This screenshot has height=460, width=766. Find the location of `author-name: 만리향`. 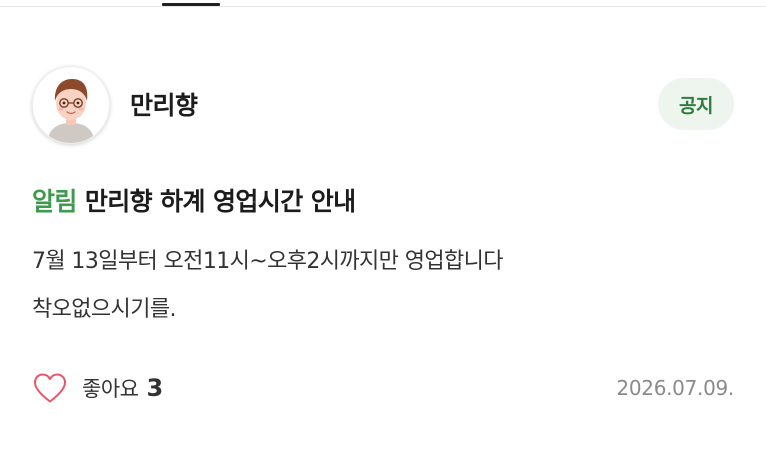

author-name: 만리향 is located at coordinates (164, 104).